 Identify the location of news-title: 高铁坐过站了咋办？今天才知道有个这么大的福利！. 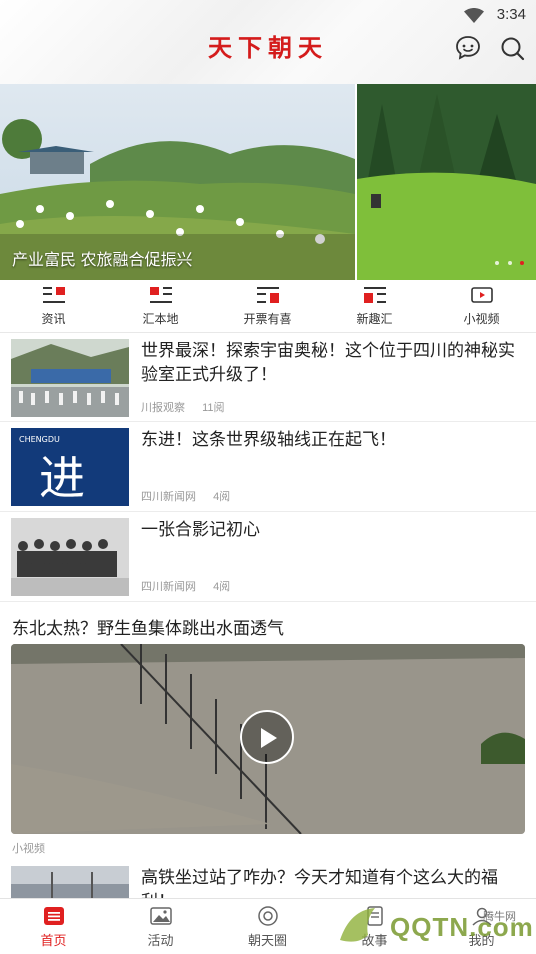
(319, 884).